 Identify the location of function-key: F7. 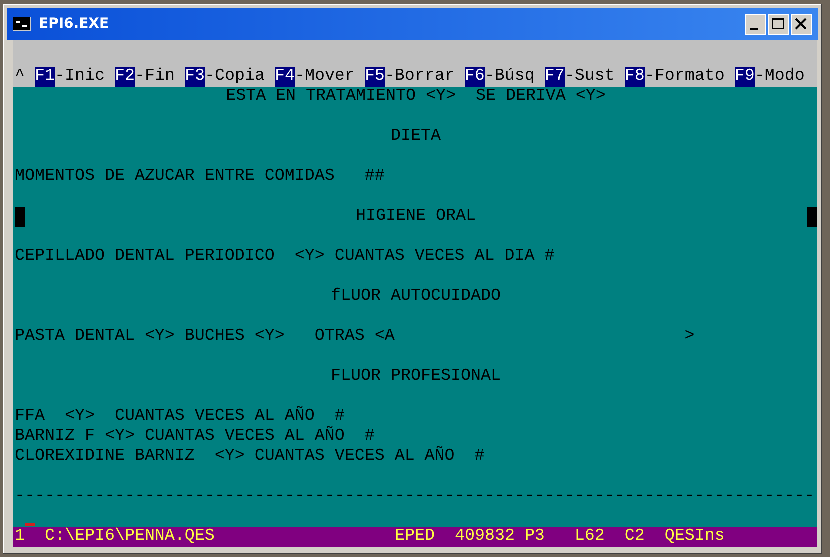
(554, 77).